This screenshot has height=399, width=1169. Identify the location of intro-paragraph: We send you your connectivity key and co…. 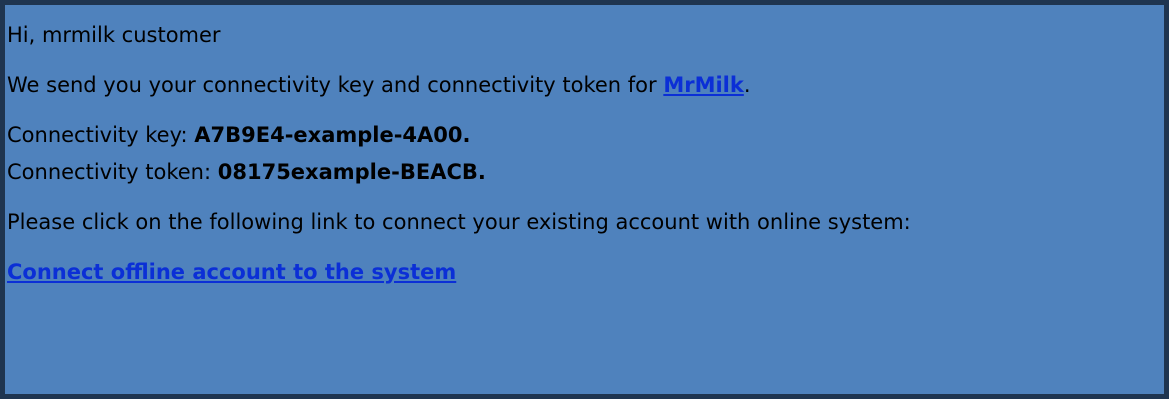
(585, 85).